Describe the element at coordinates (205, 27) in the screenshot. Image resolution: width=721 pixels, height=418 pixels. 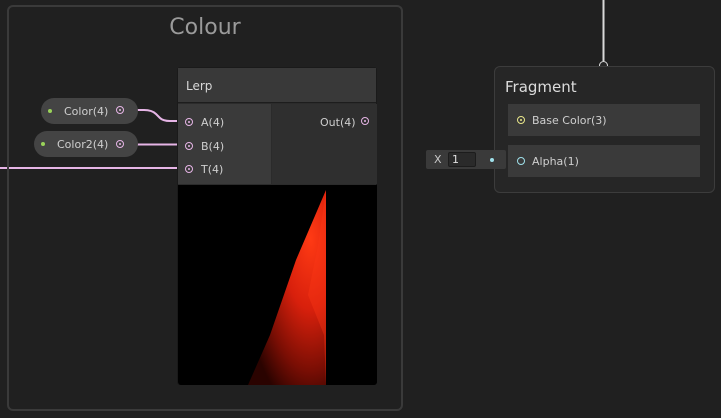
I see `group-title: Colour` at that location.